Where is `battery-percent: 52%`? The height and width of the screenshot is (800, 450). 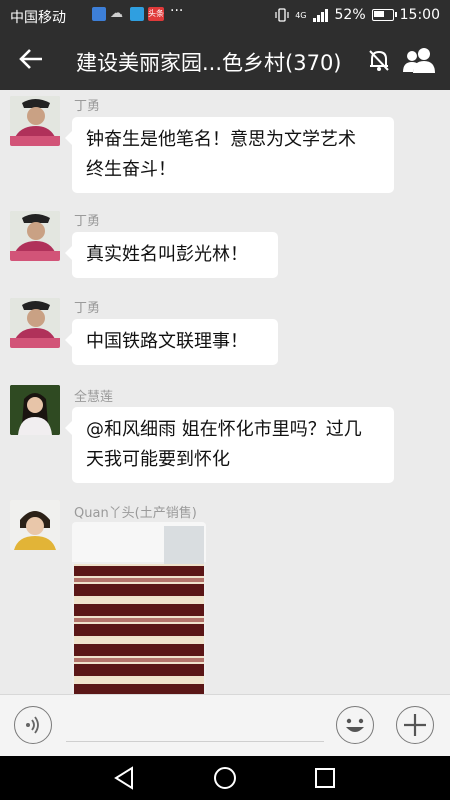
battery-percent: 52% is located at coordinates (350, 15).